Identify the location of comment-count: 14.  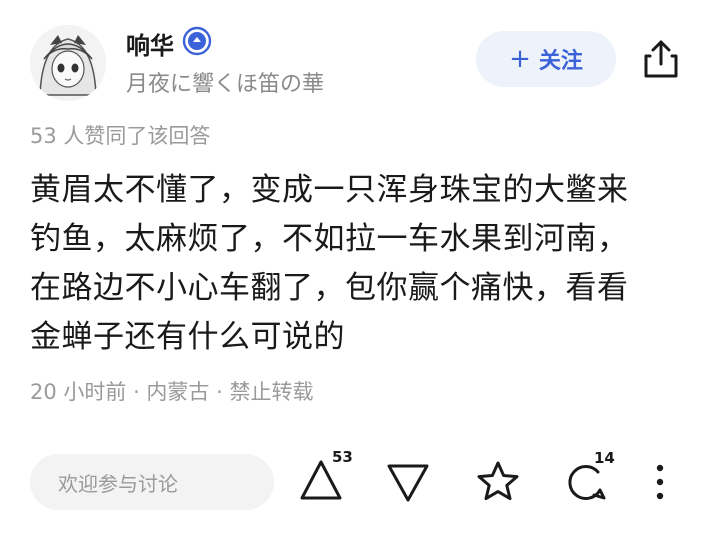
(604, 458).